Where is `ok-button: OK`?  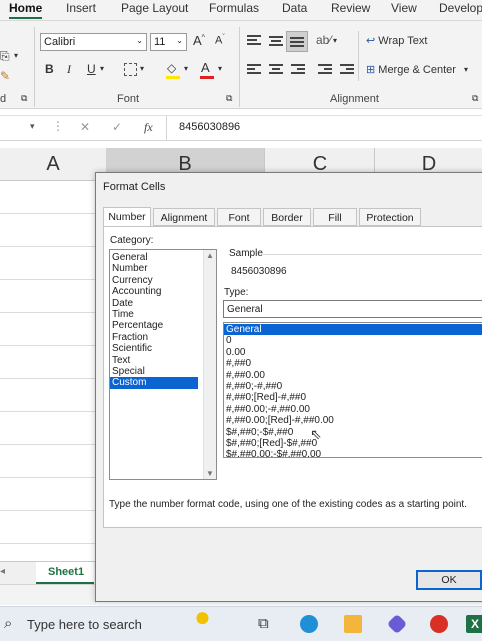
ok-button: OK is located at coordinates (449, 580).